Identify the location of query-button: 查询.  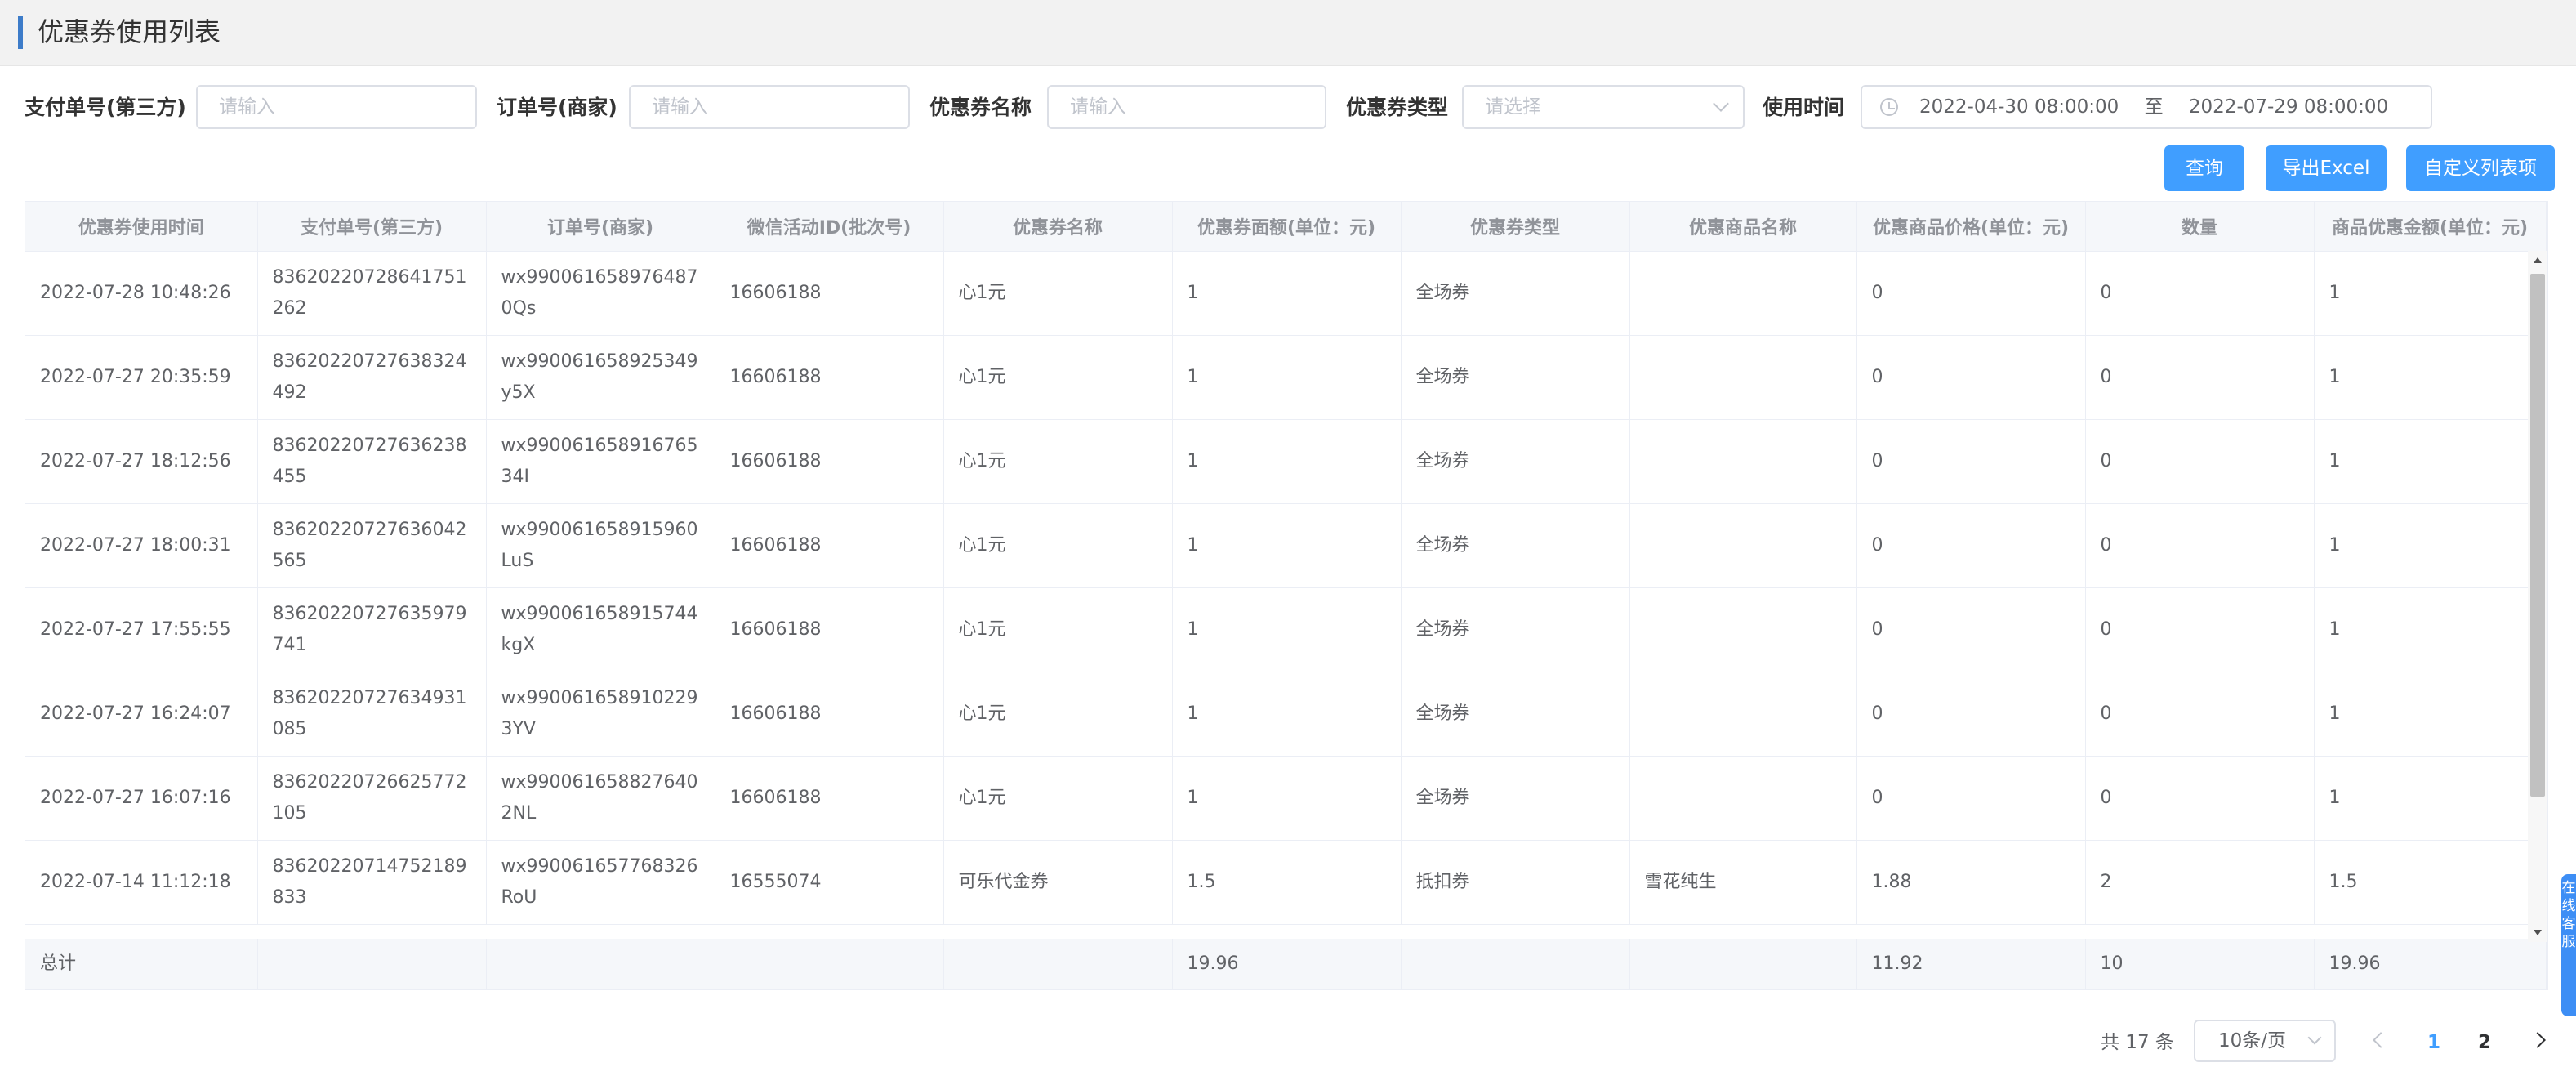
(2204, 168).